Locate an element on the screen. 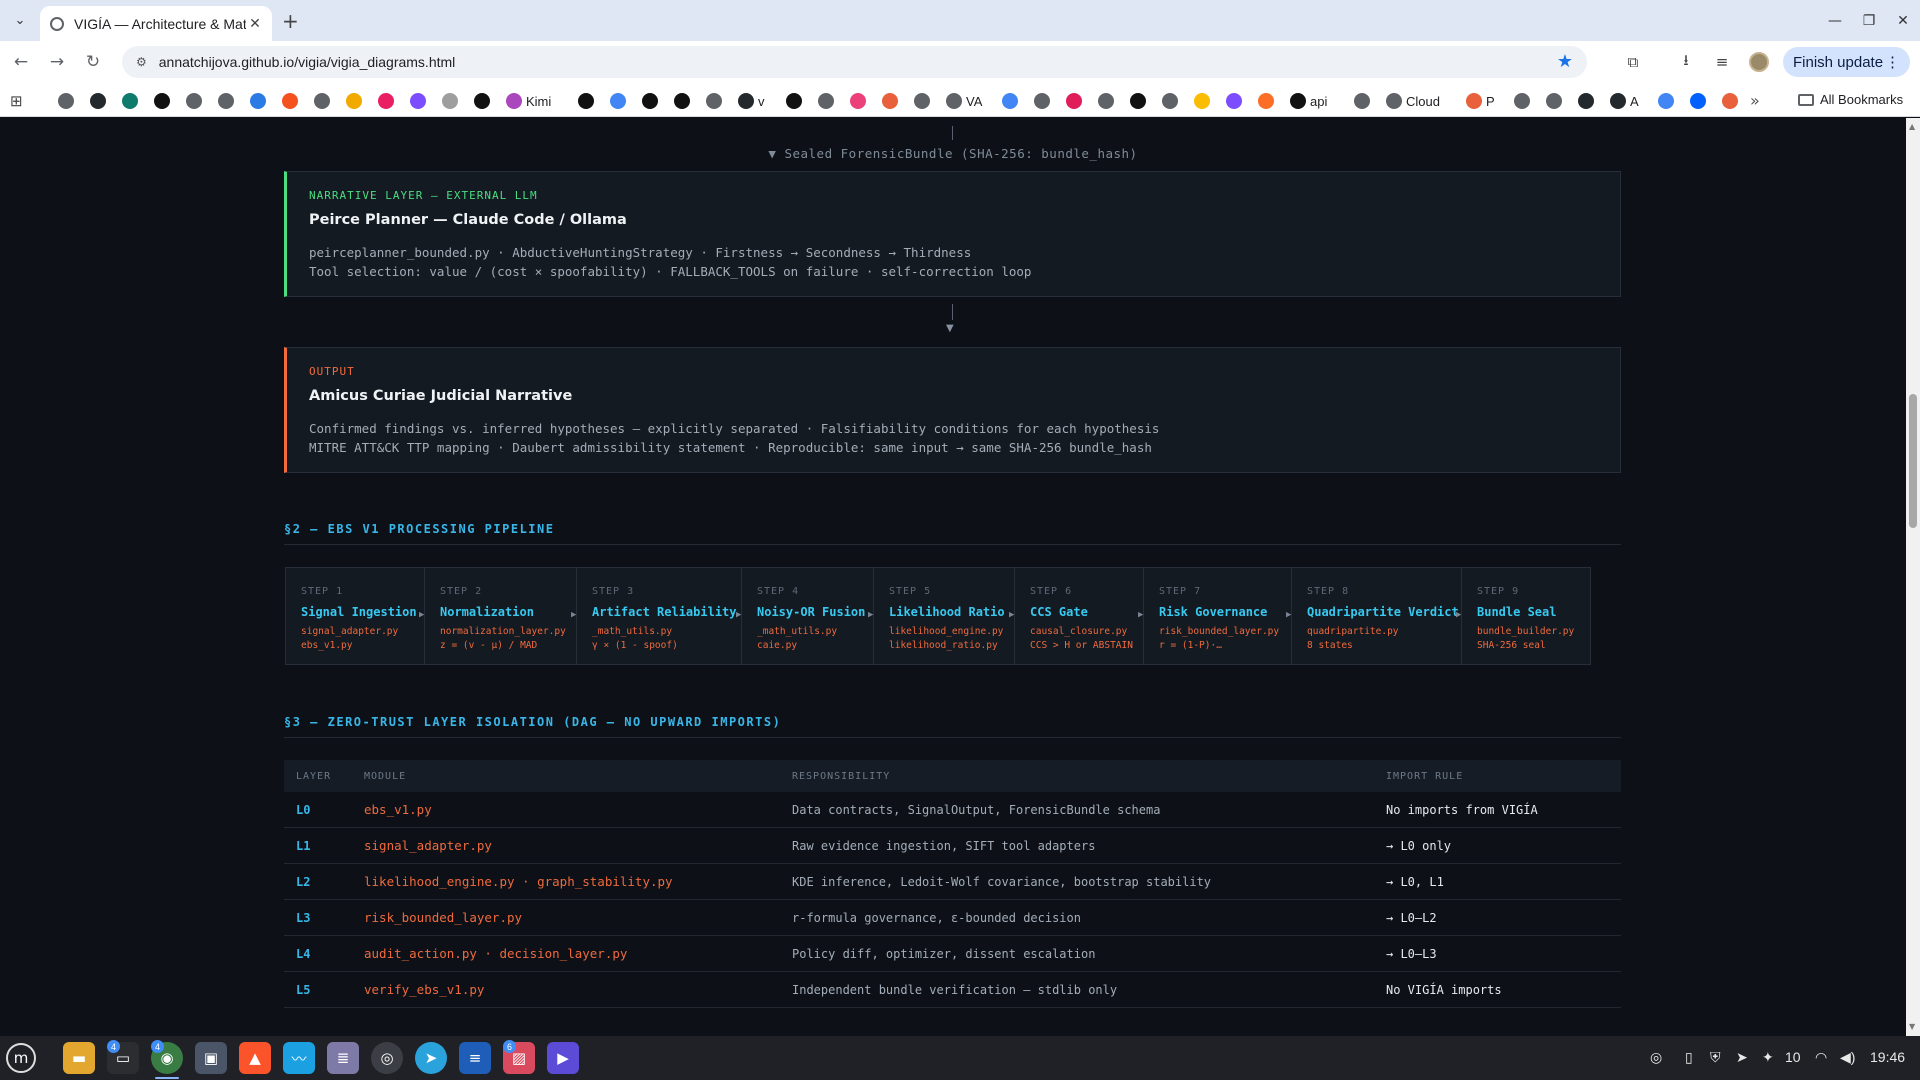  camera-icon: ▣ is located at coordinates (211, 1058).